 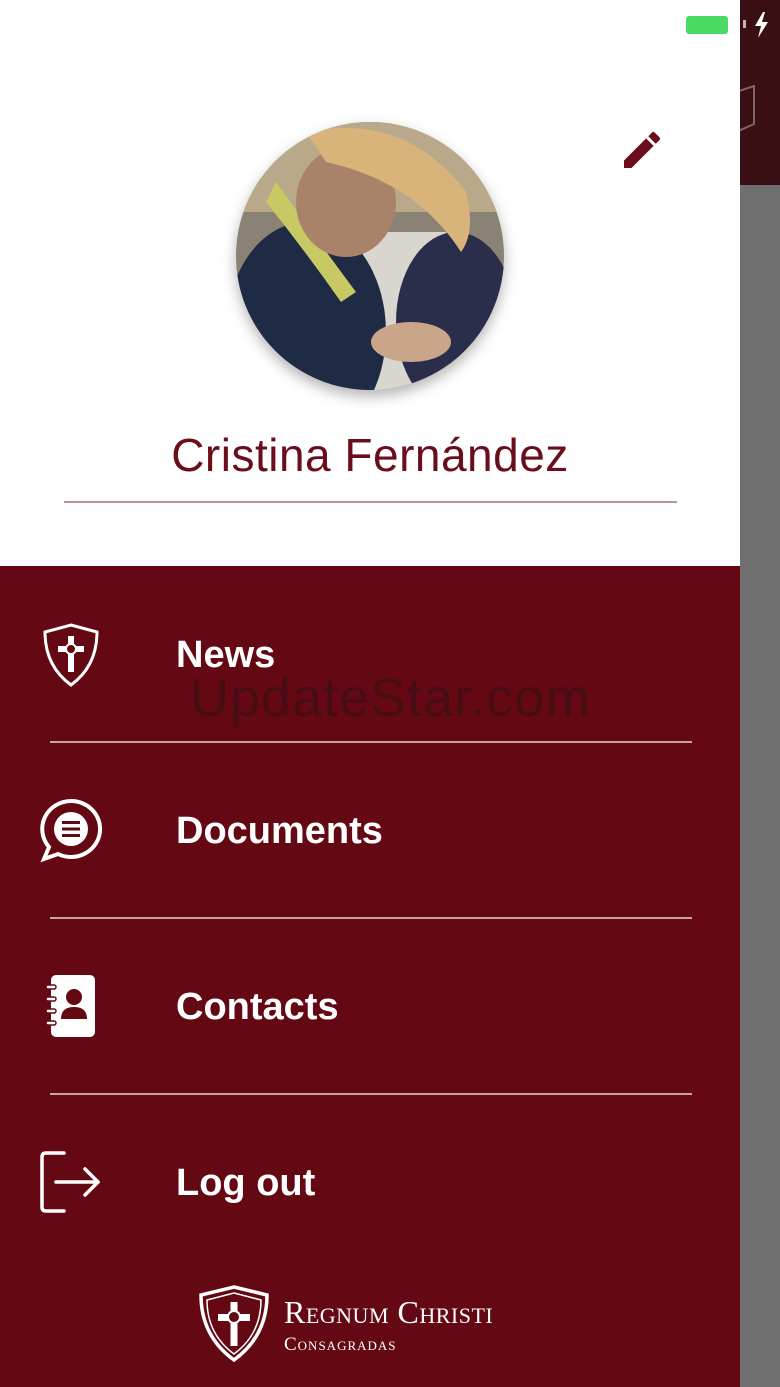 I want to click on pencil-icon, so click(x=642, y=149).